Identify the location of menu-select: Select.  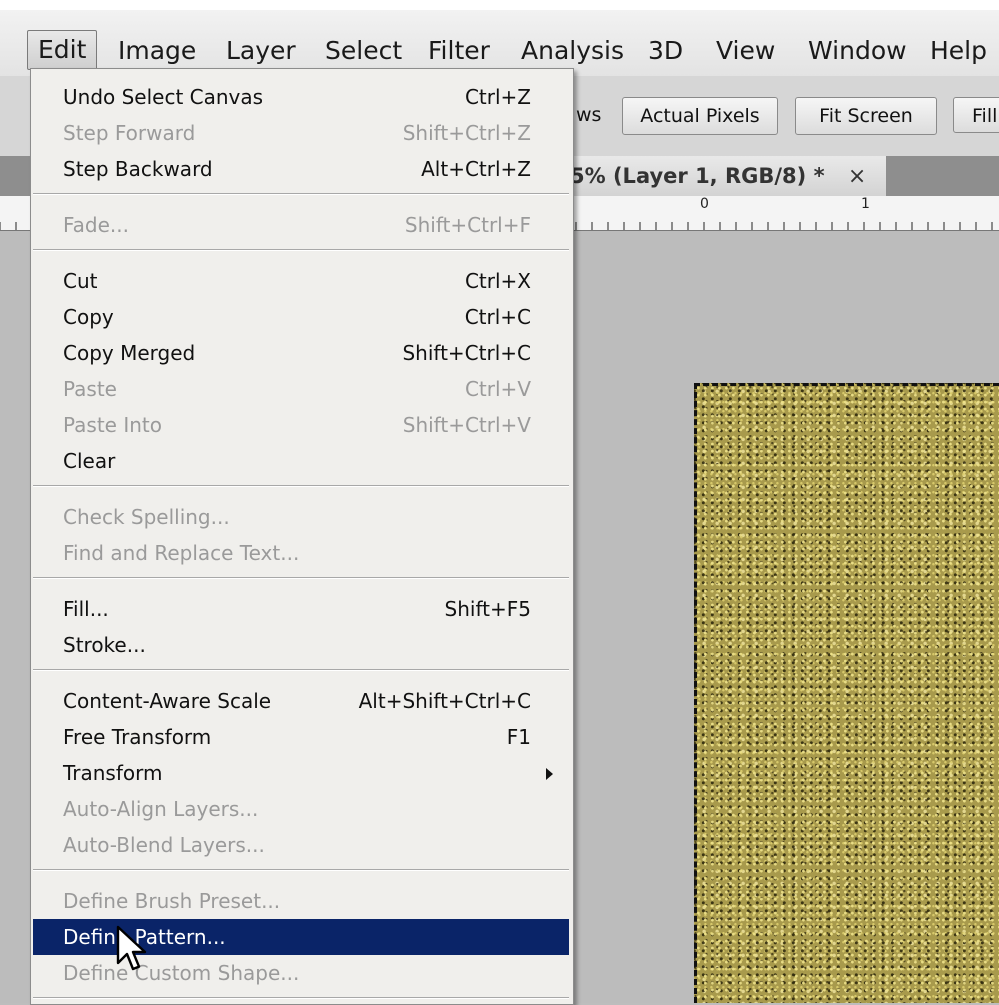
(363, 51).